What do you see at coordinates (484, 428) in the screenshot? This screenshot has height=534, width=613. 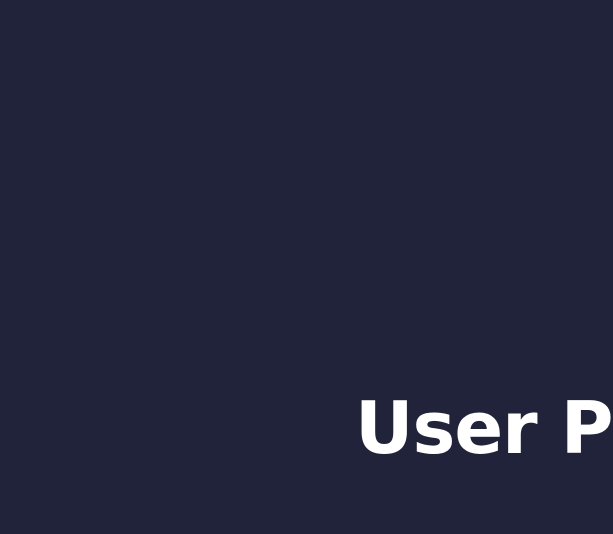 I see `page-title: User Pe` at bounding box center [484, 428].